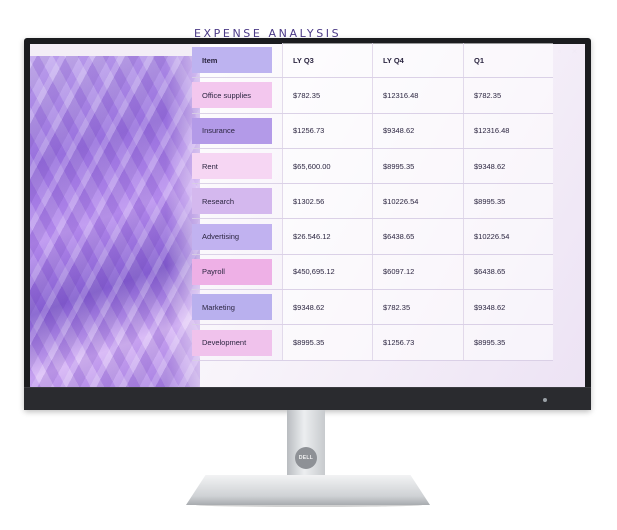  I want to click on item-chip: Rent, so click(232, 166).